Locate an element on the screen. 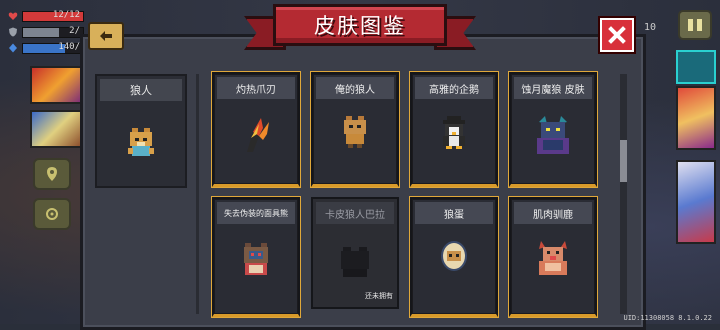 This screenshot has width=720, height=330. map-pin-button is located at coordinates (52, 174).